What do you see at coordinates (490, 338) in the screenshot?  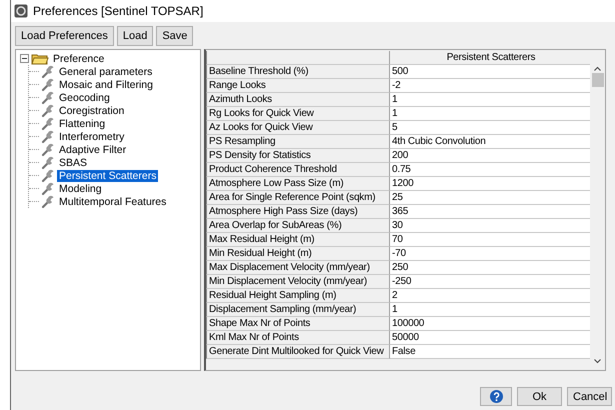 I see `value-cell: 50000` at bounding box center [490, 338].